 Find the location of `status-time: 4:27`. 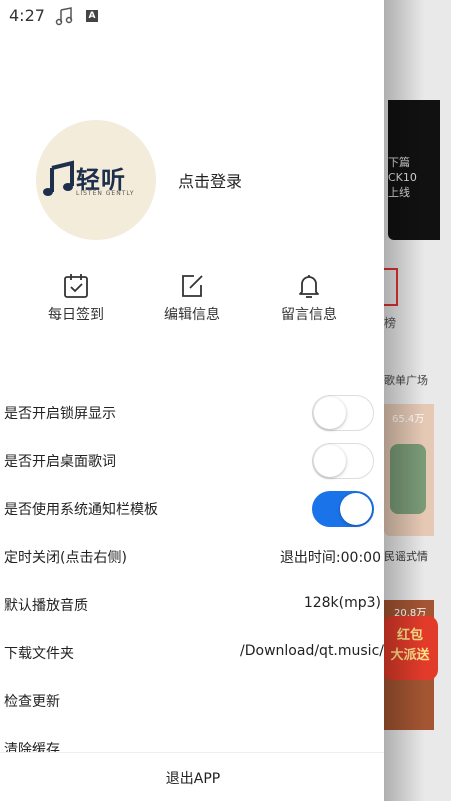

status-time: 4:27 is located at coordinates (27, 15).